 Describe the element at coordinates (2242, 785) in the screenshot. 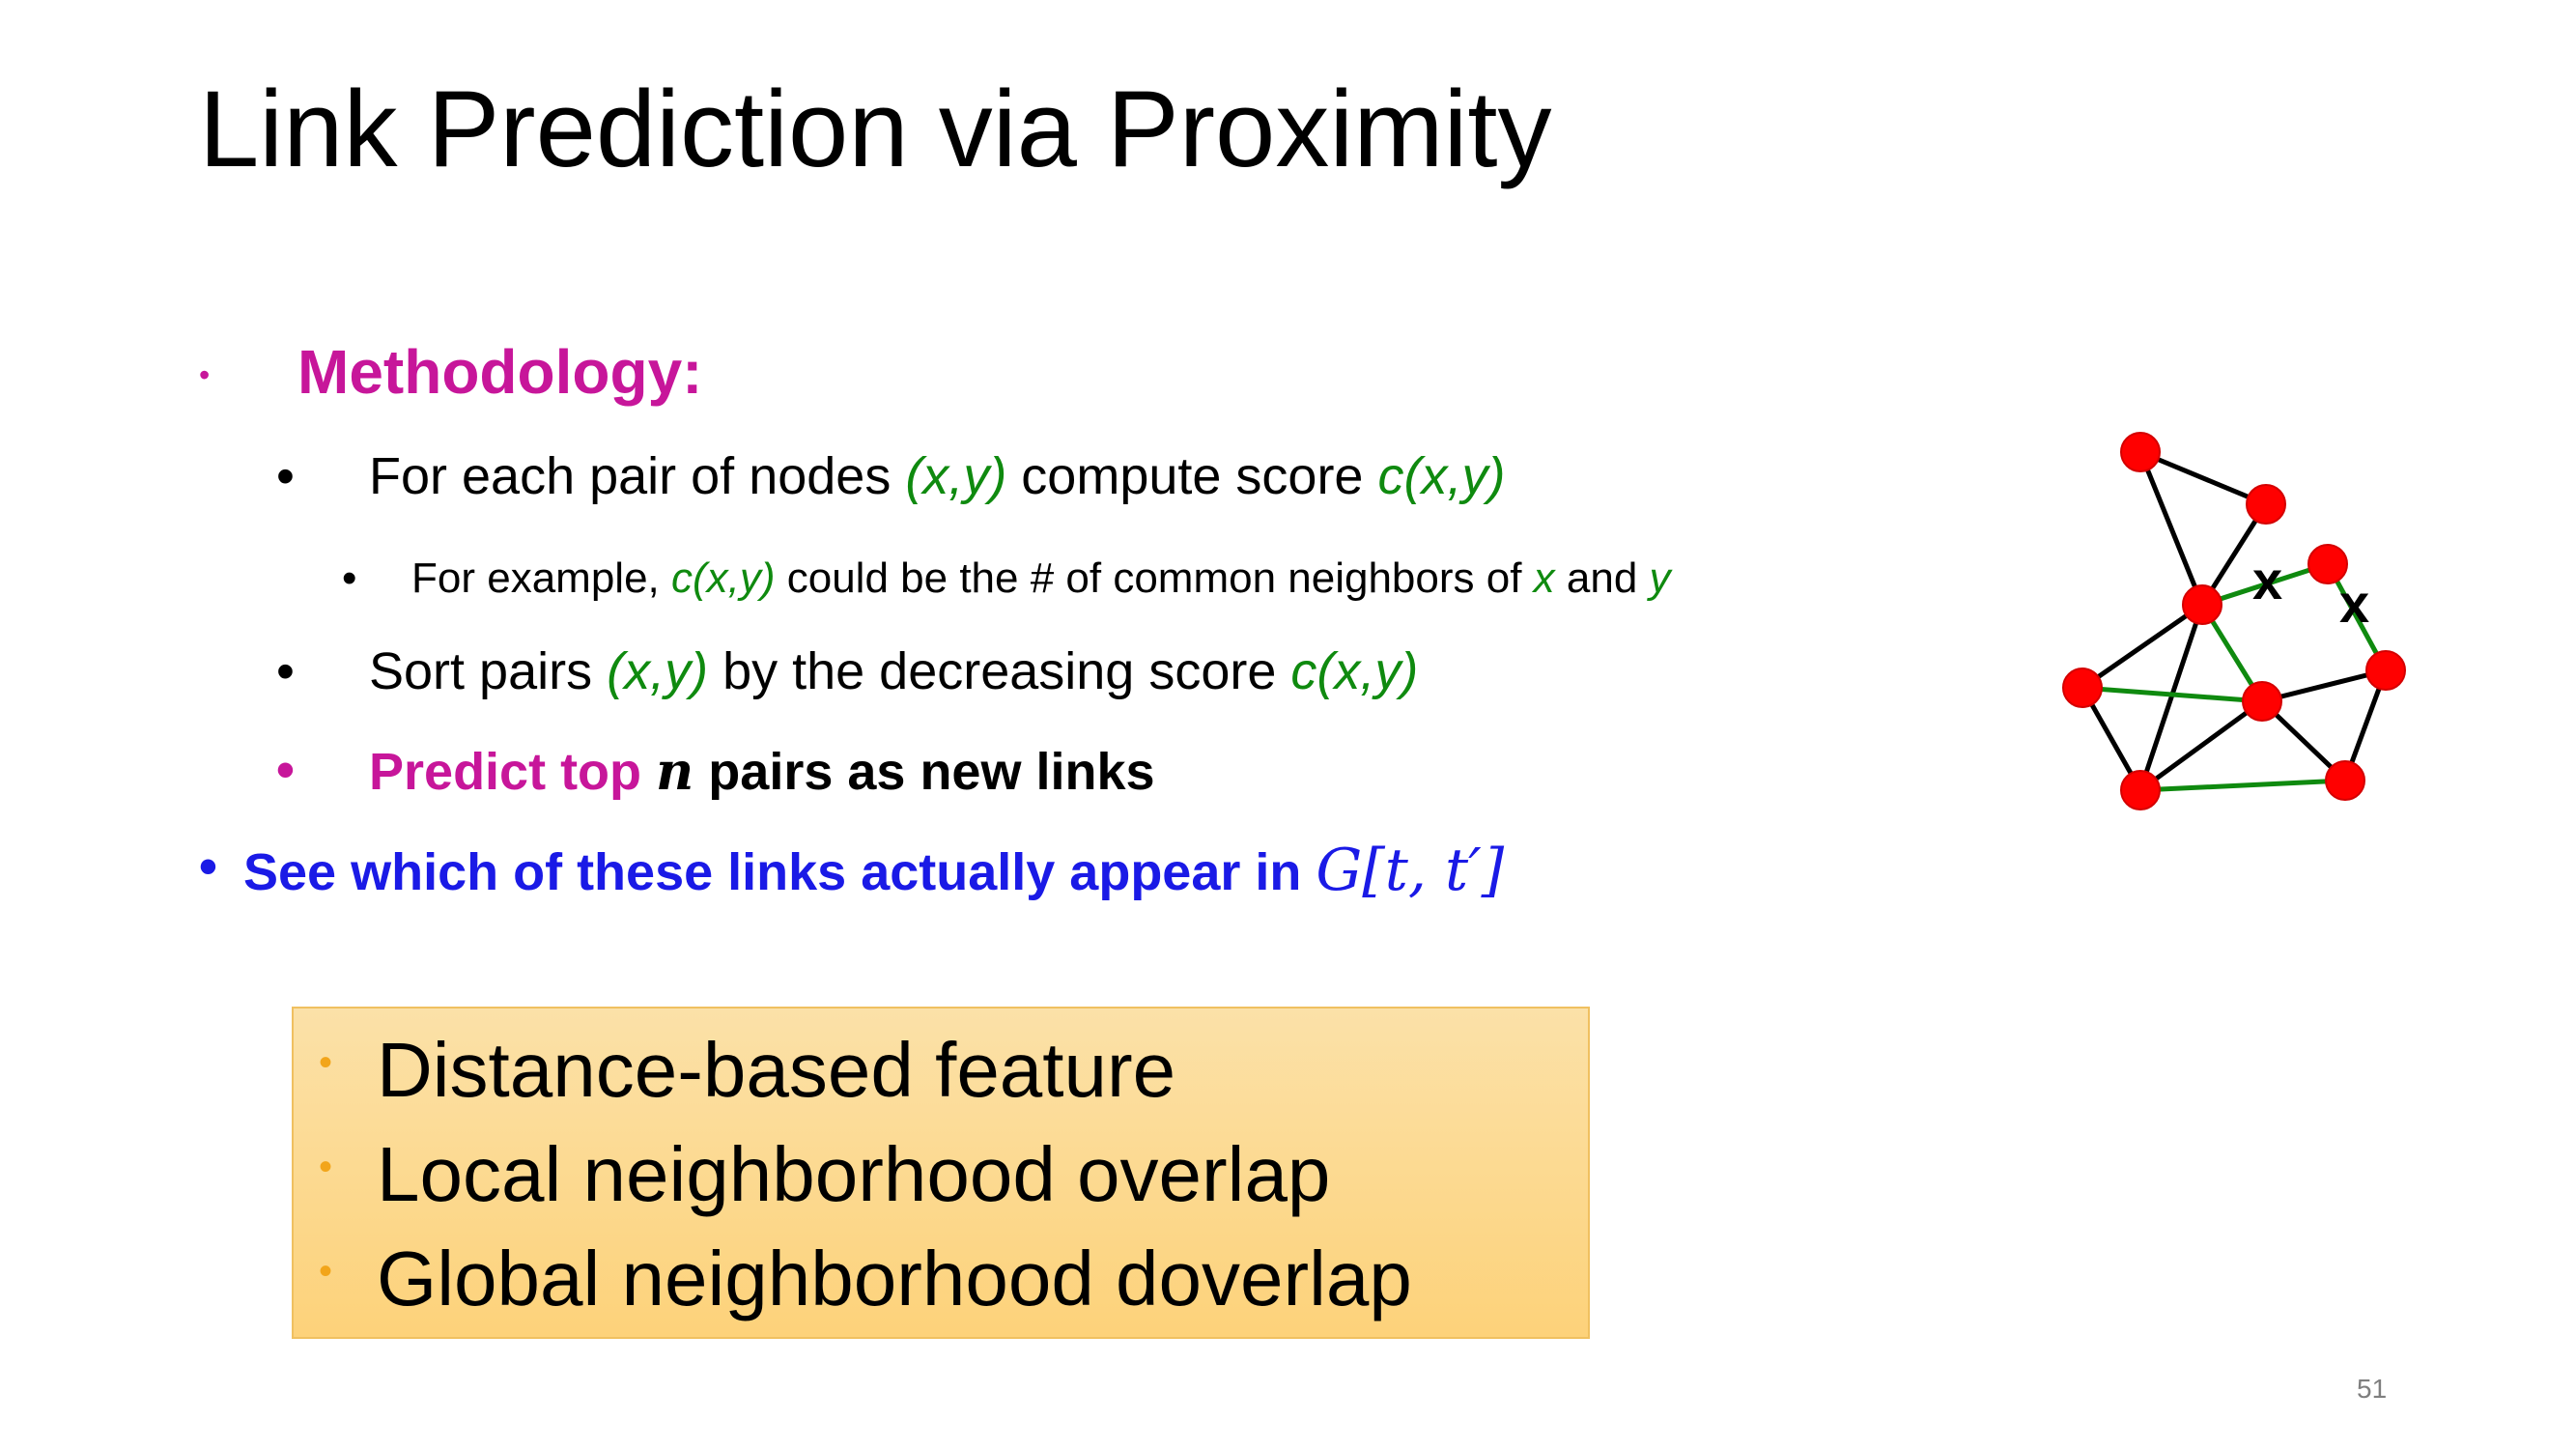

I see `predicted-edge` at that location.